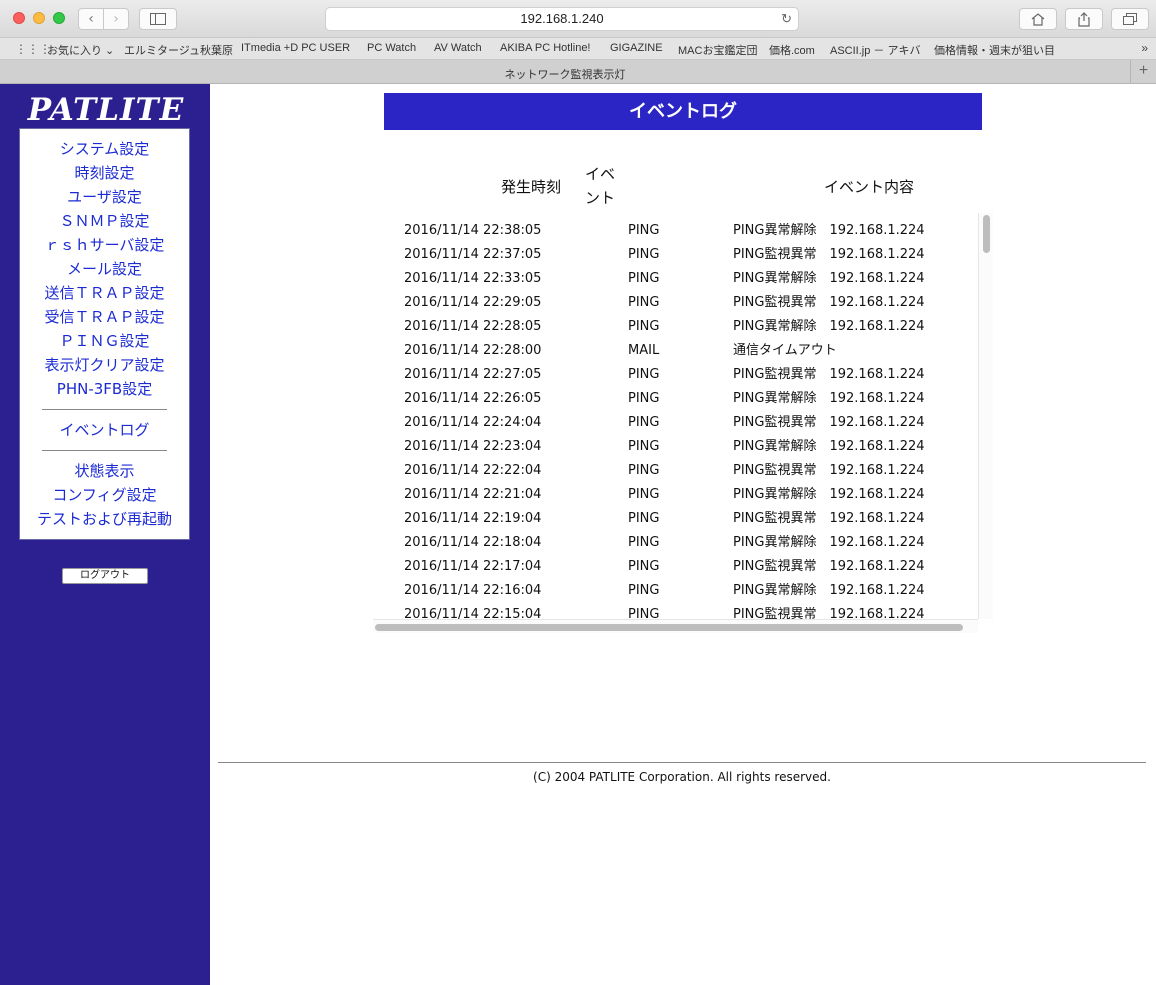 The width and height of the screenshot is (1156, 985). I want to click on sidebar-item-system: システム設定, so click(104, 149).